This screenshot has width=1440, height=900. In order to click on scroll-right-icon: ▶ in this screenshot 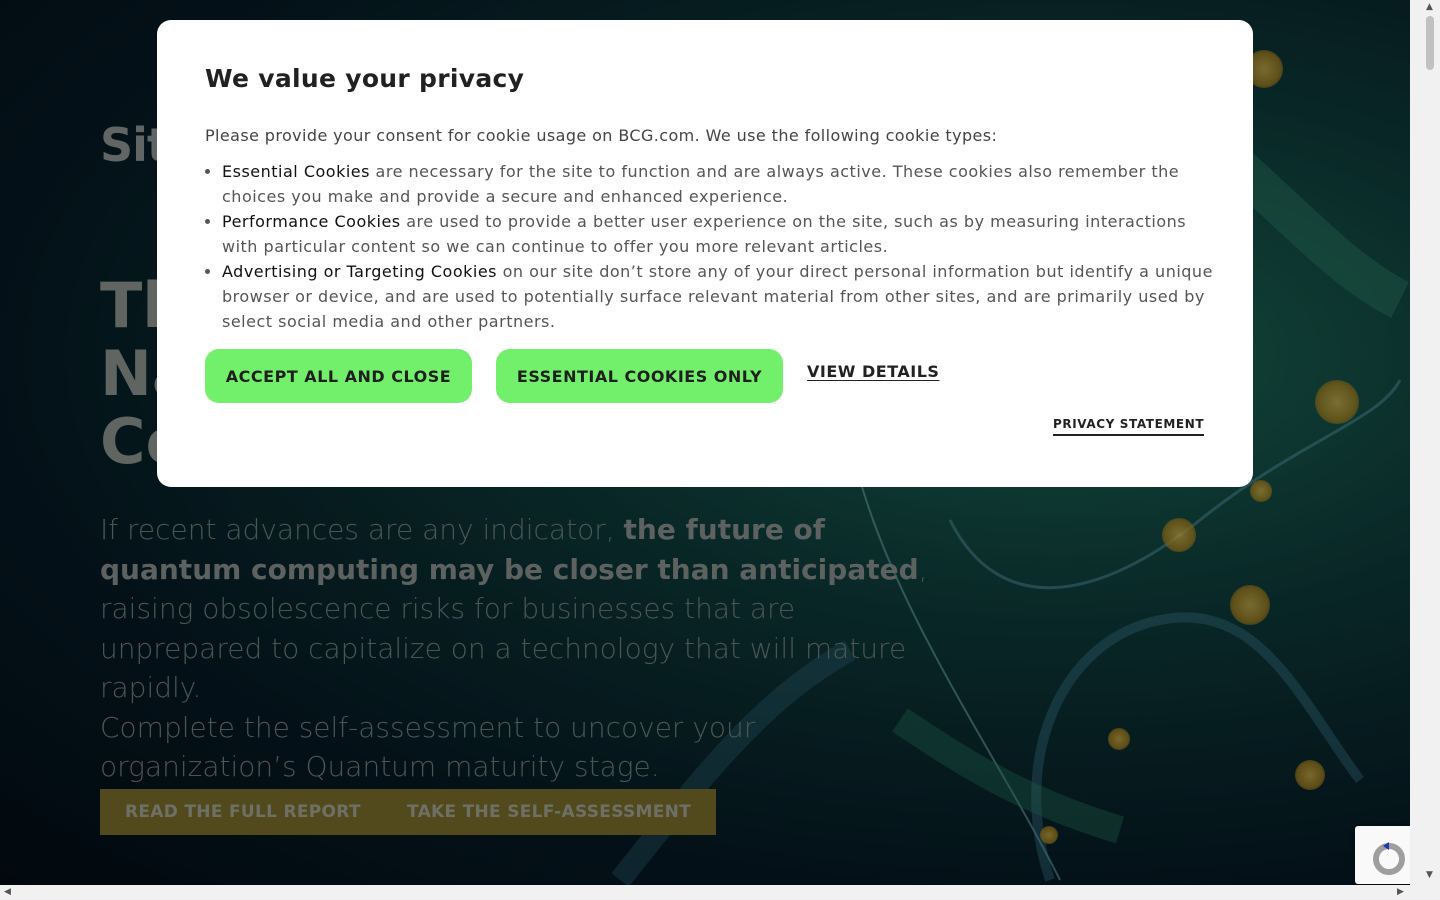, I will do `click(1400, 892)`.